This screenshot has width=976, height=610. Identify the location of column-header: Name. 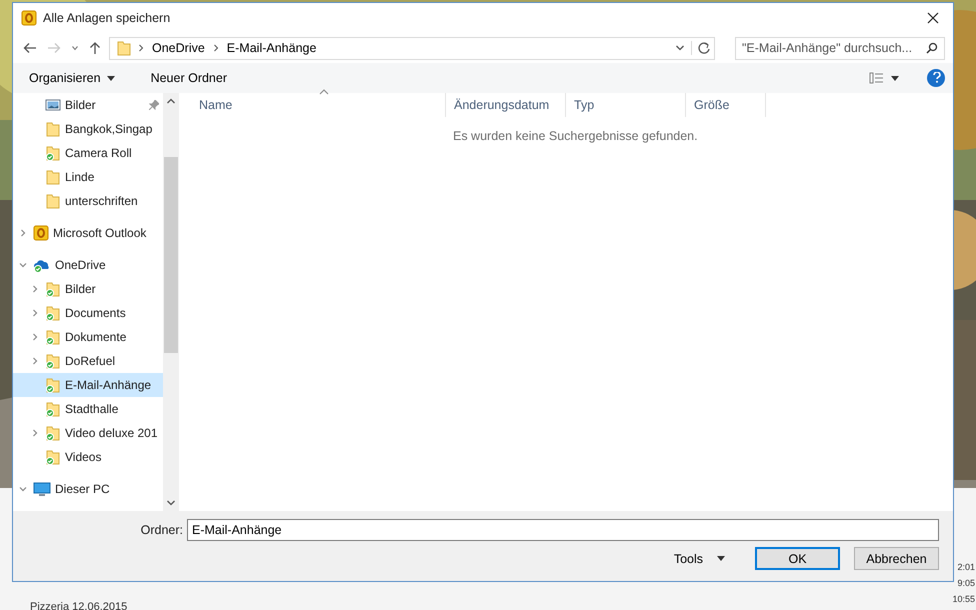
(318, 105).